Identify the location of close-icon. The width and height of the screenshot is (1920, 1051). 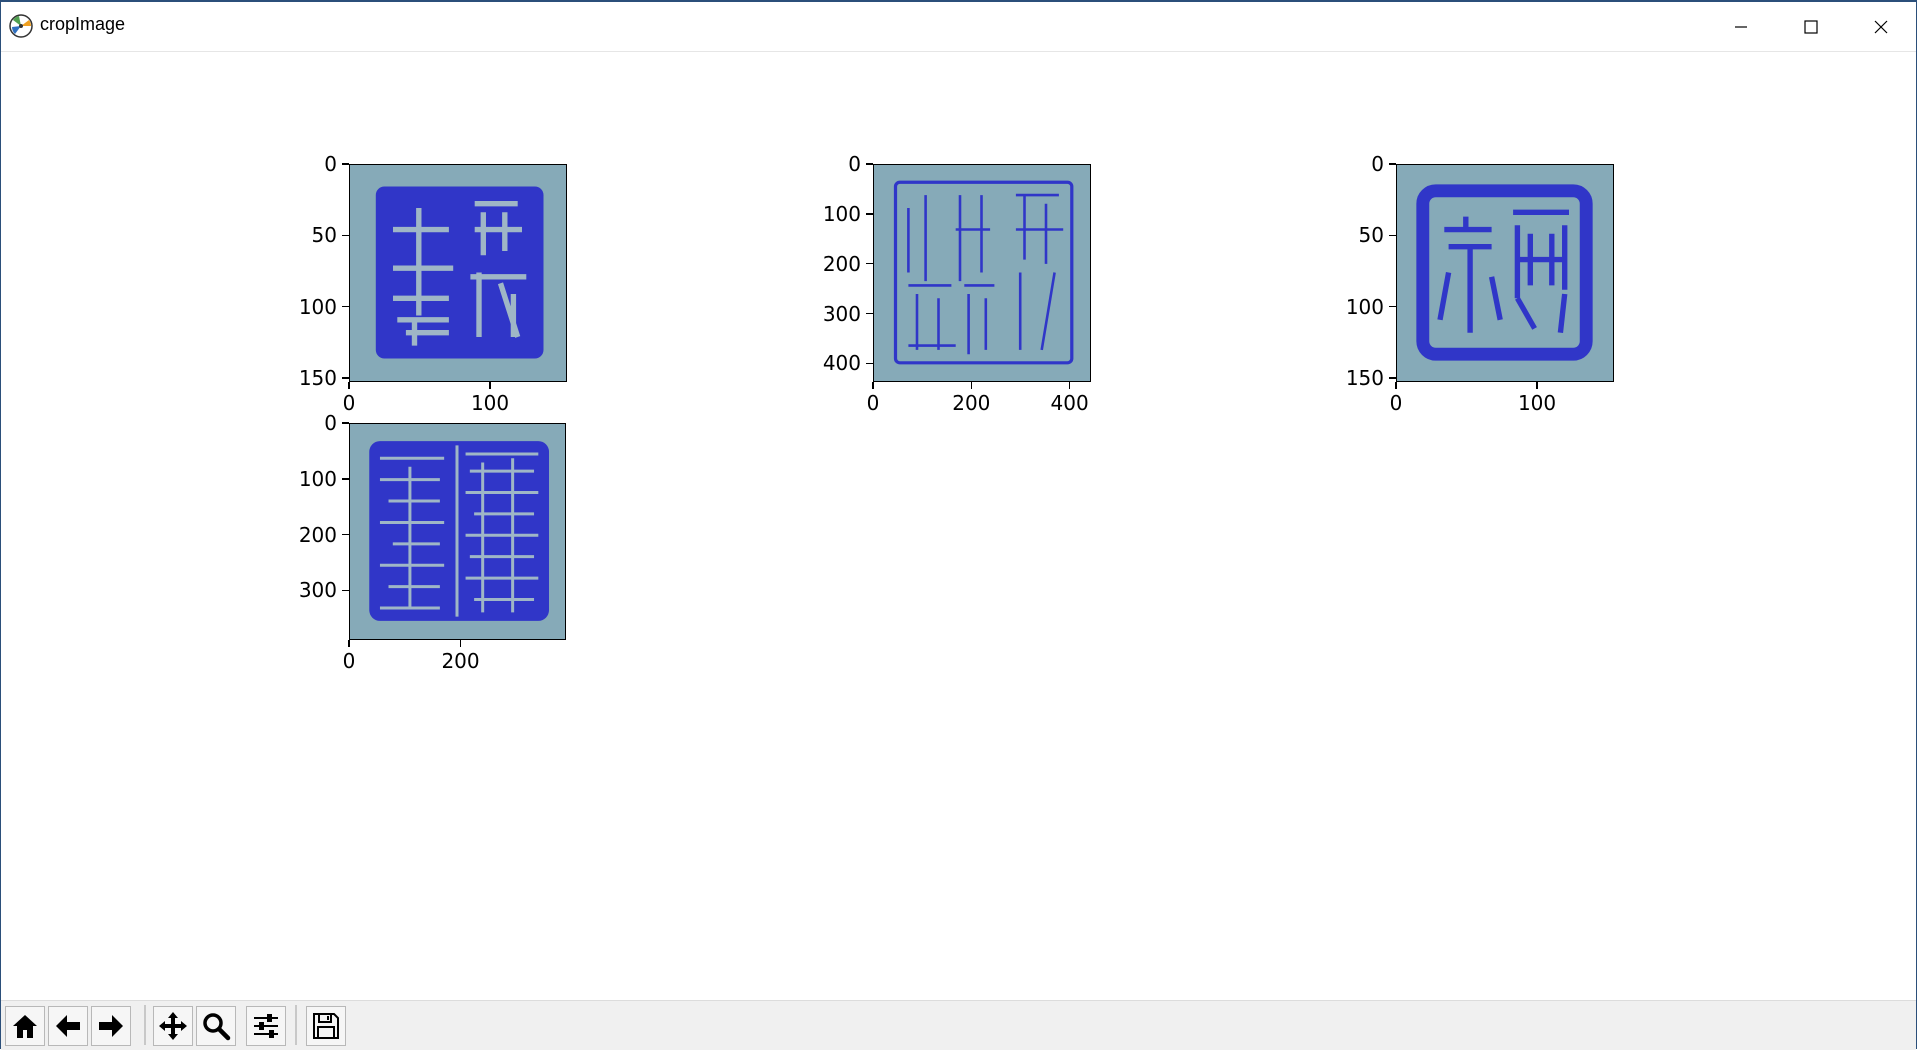
(1881, 26).